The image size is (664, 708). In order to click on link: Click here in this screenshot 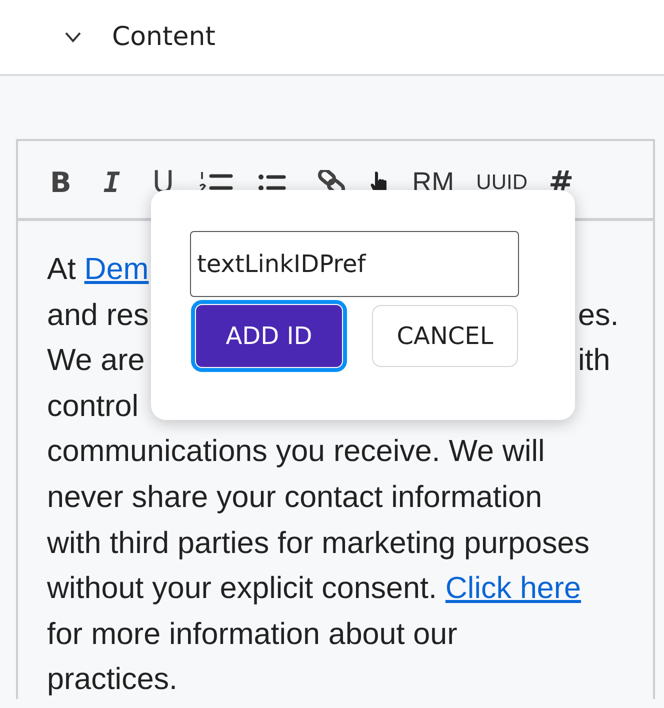, I will do `click(513, 588)`.